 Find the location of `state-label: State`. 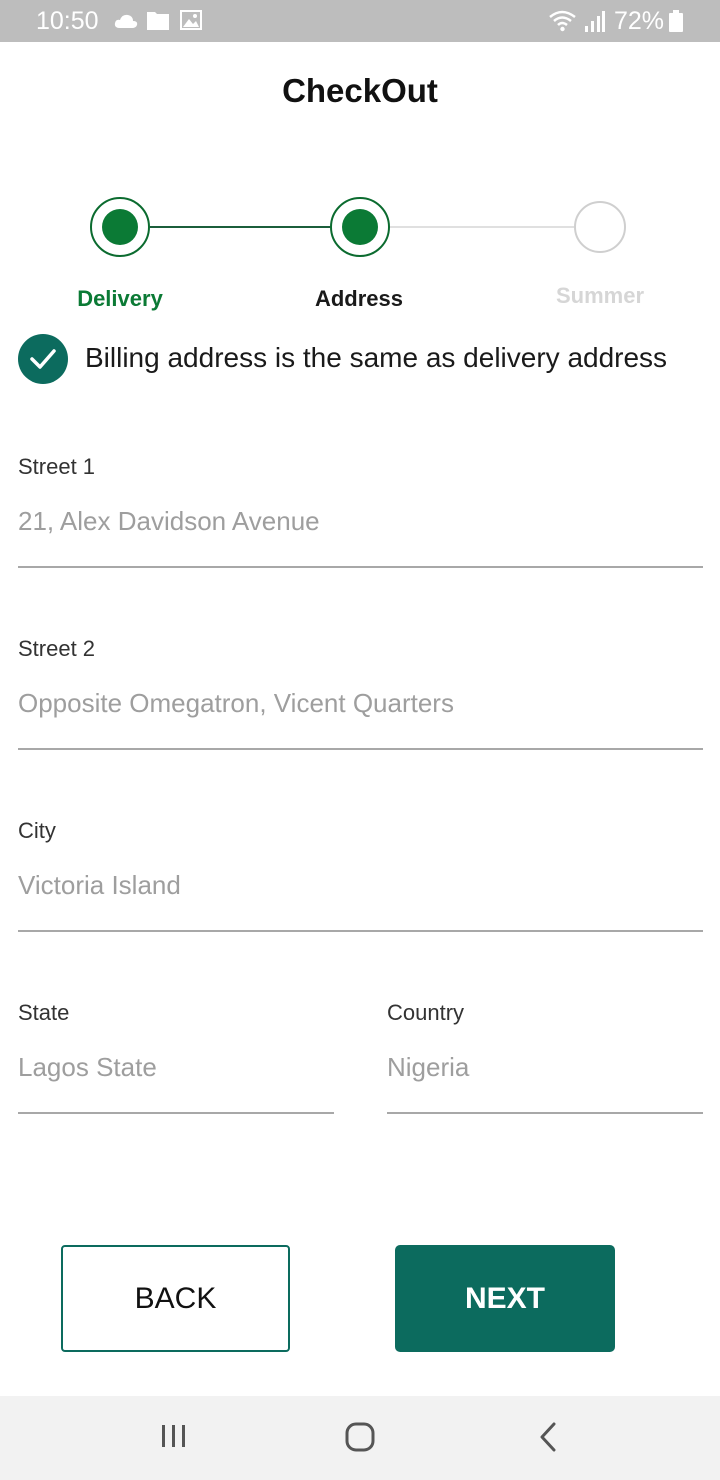

state-label: State is located at coordinates (44, 1012).